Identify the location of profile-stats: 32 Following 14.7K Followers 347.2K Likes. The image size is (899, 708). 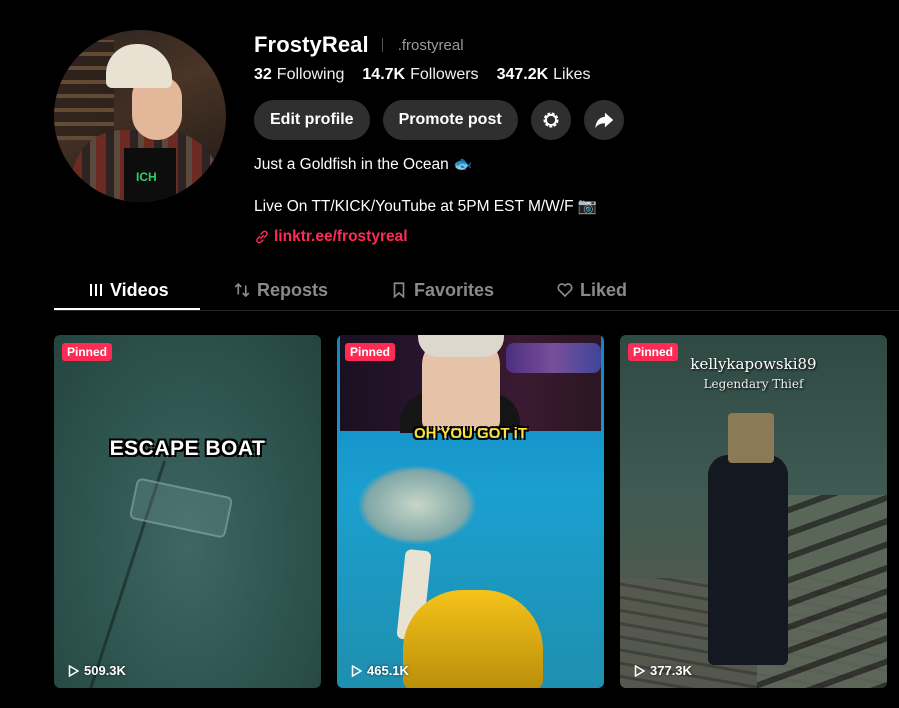
(422, 75).